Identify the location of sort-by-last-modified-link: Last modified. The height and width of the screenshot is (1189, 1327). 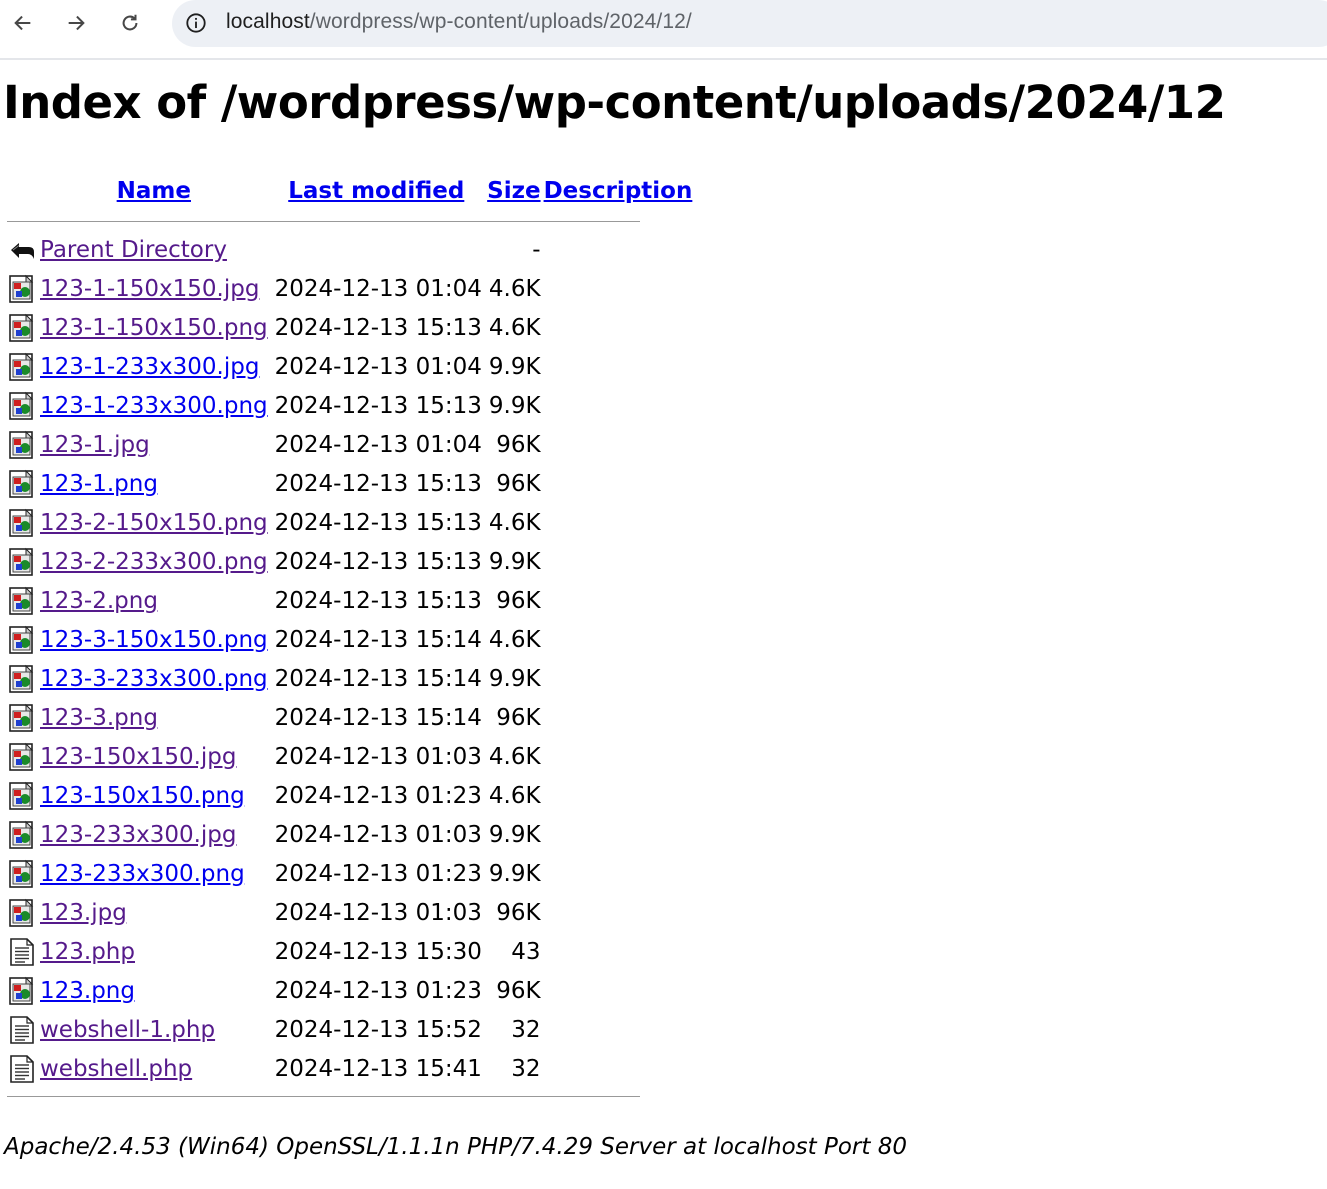
(376, 191).